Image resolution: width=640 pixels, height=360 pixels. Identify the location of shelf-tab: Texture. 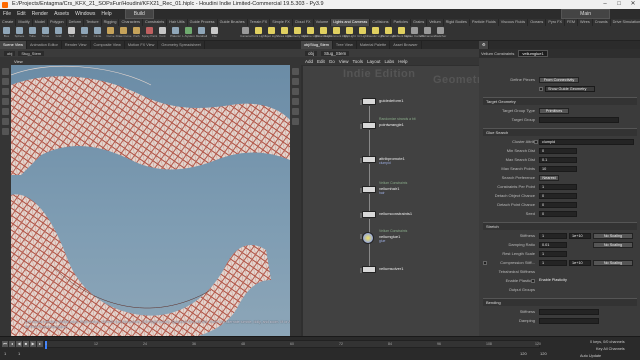
(93, 22).